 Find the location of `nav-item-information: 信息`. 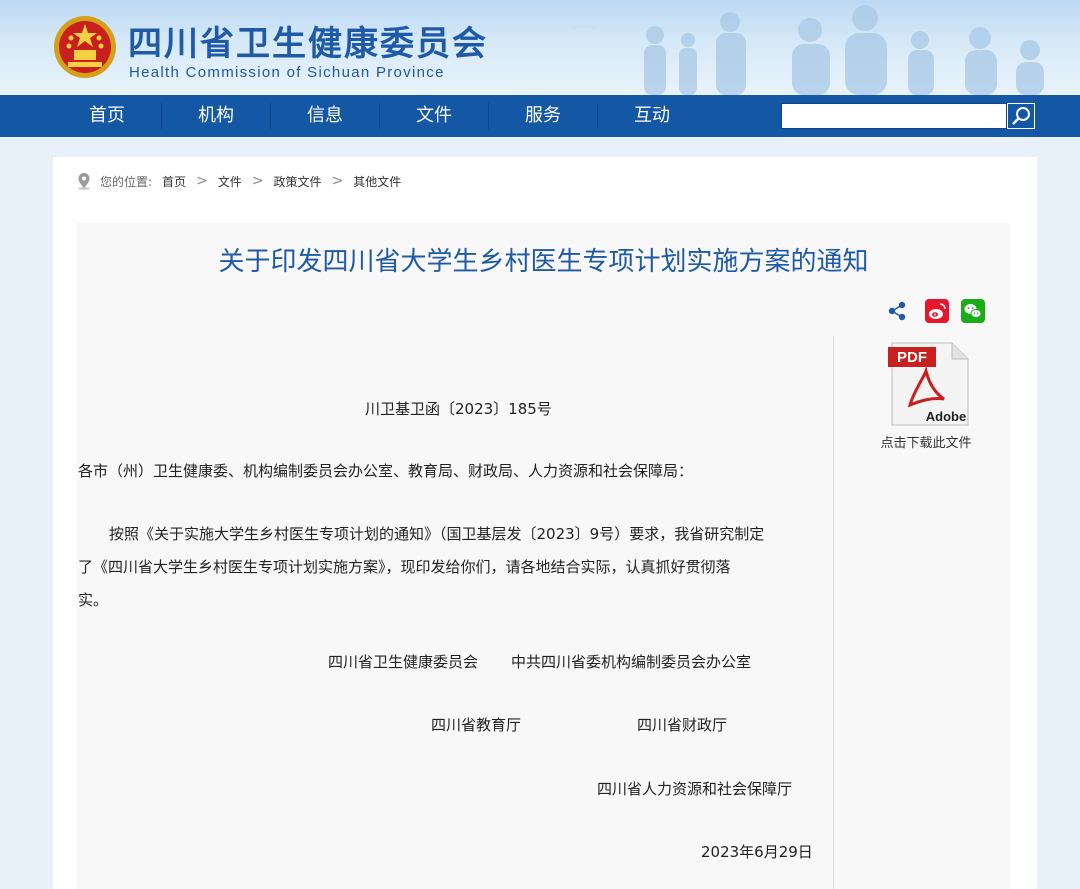

nav-item-information: 信息 is located at coordinates (325, 116).